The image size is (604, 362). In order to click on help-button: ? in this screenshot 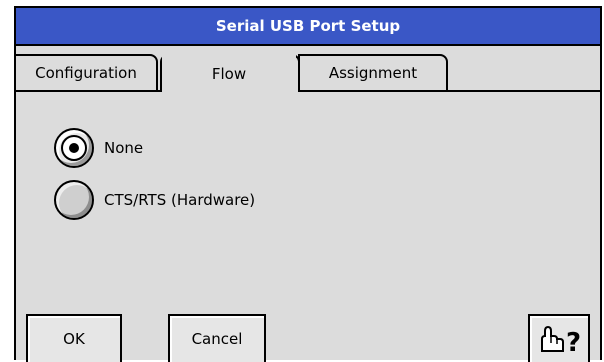, I will do `click(559, 338)`.